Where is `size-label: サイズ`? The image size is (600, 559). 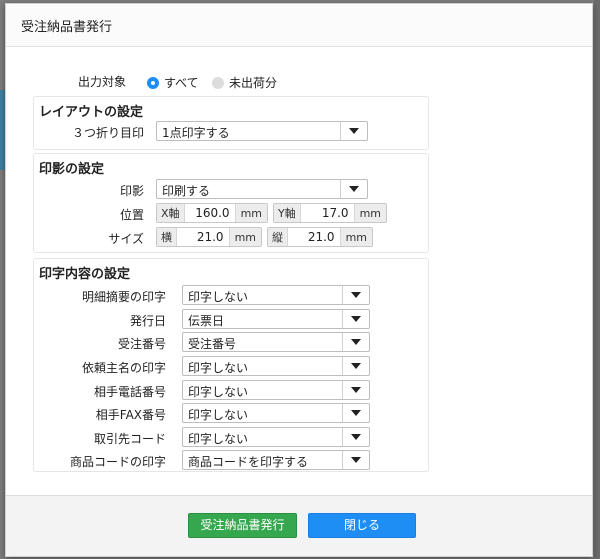
size-label: サイズ is located at coordinates (126, 239).